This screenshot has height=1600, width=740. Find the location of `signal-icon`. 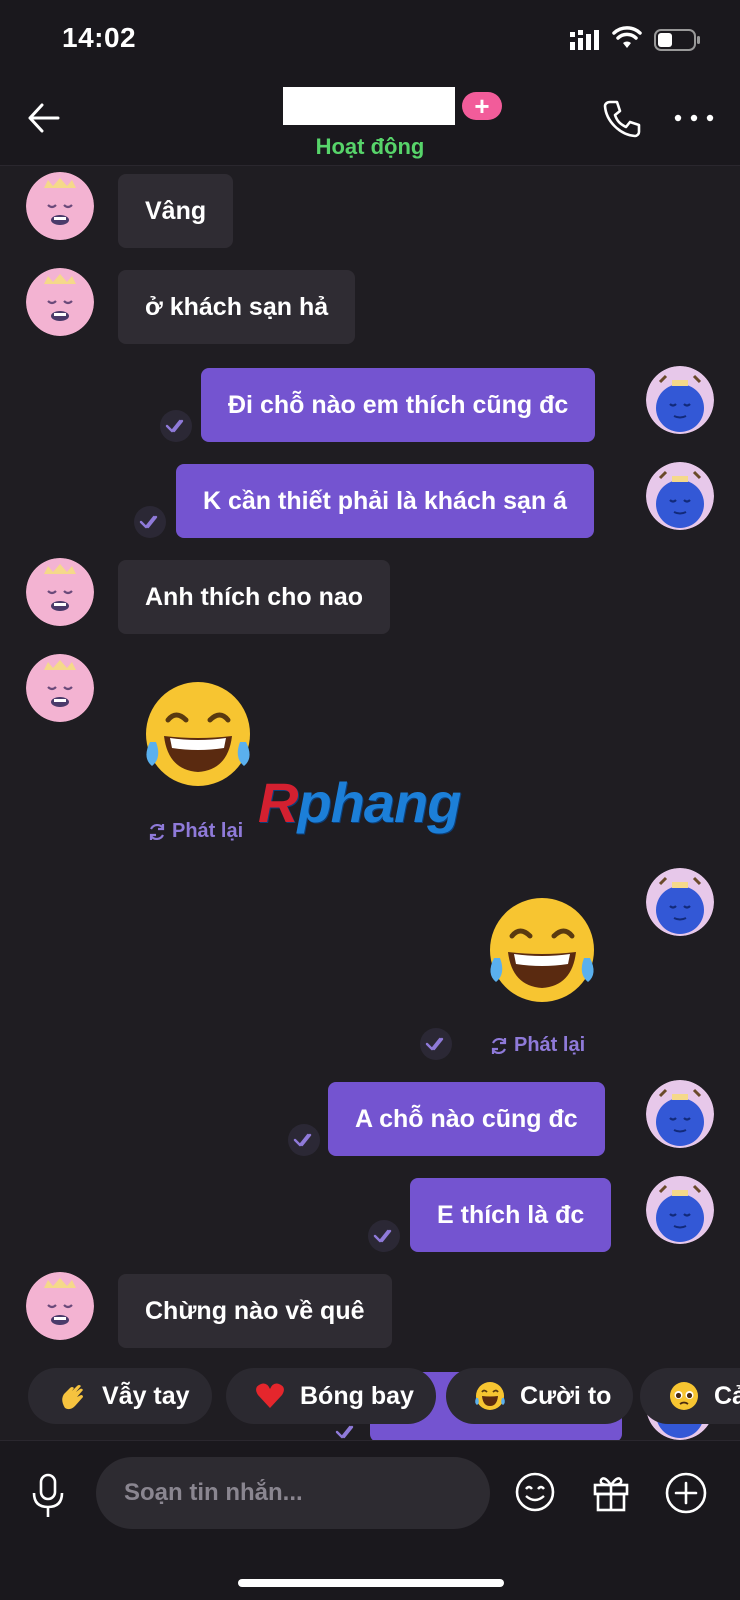

signal-icon is located at coordinates (586, 40).